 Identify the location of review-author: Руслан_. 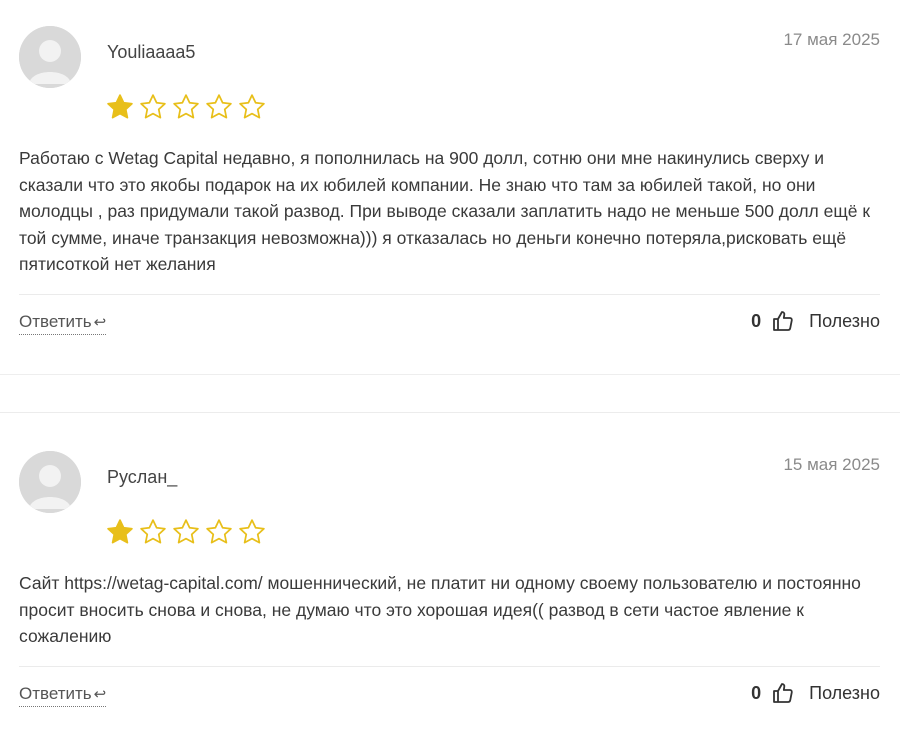
(142, 477).